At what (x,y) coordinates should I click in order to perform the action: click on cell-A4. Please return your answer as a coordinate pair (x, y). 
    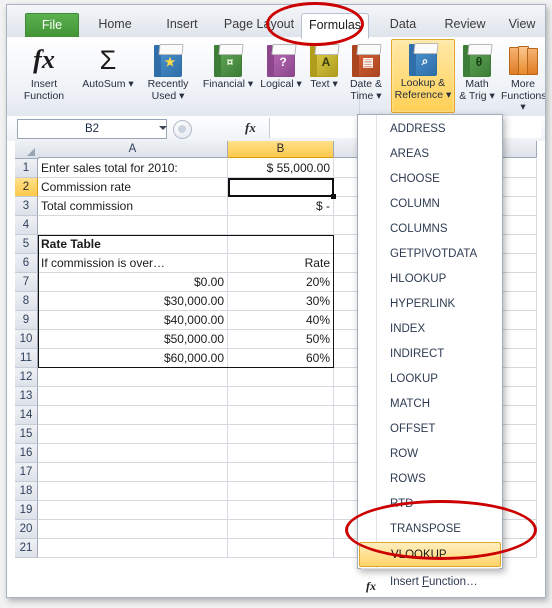
    Looking at the image, I should click on (133, 225).